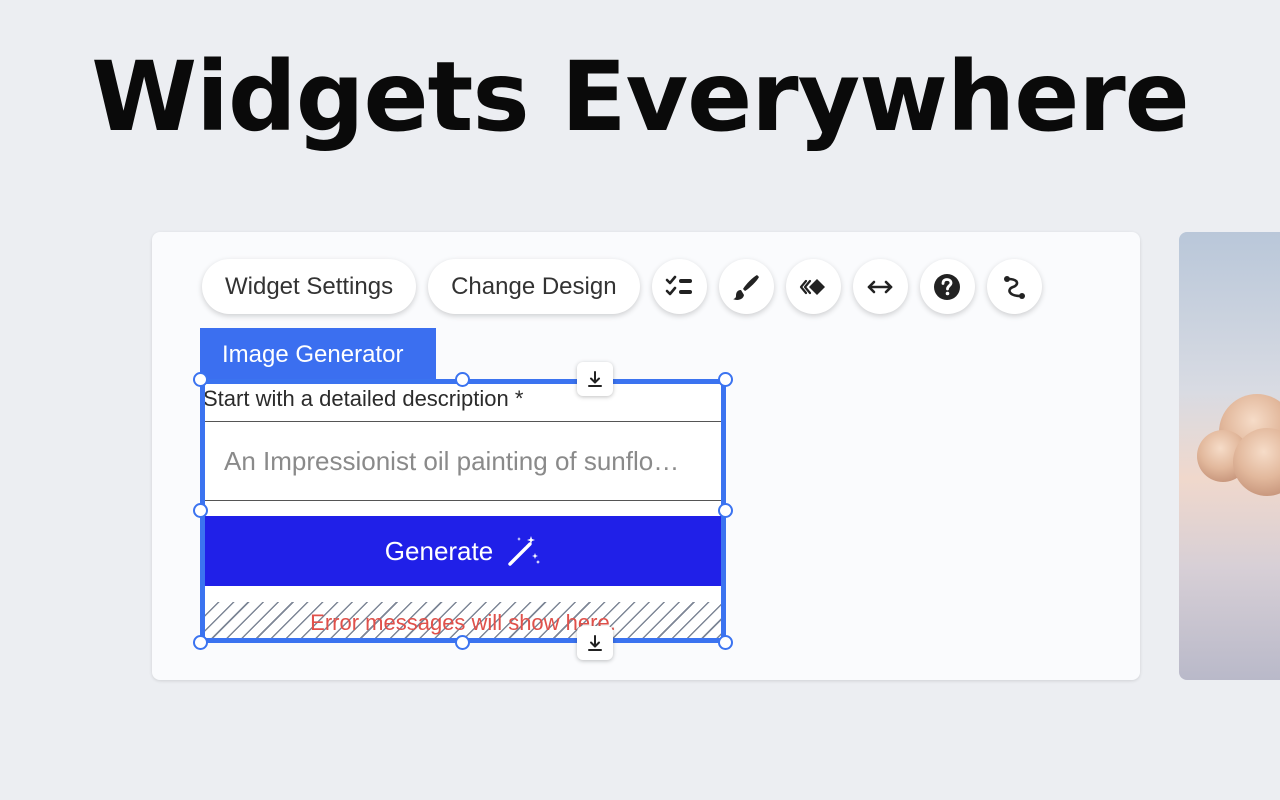 The image size is (1280, 800). I want to click on side-preview-image, so click(1229, 456).